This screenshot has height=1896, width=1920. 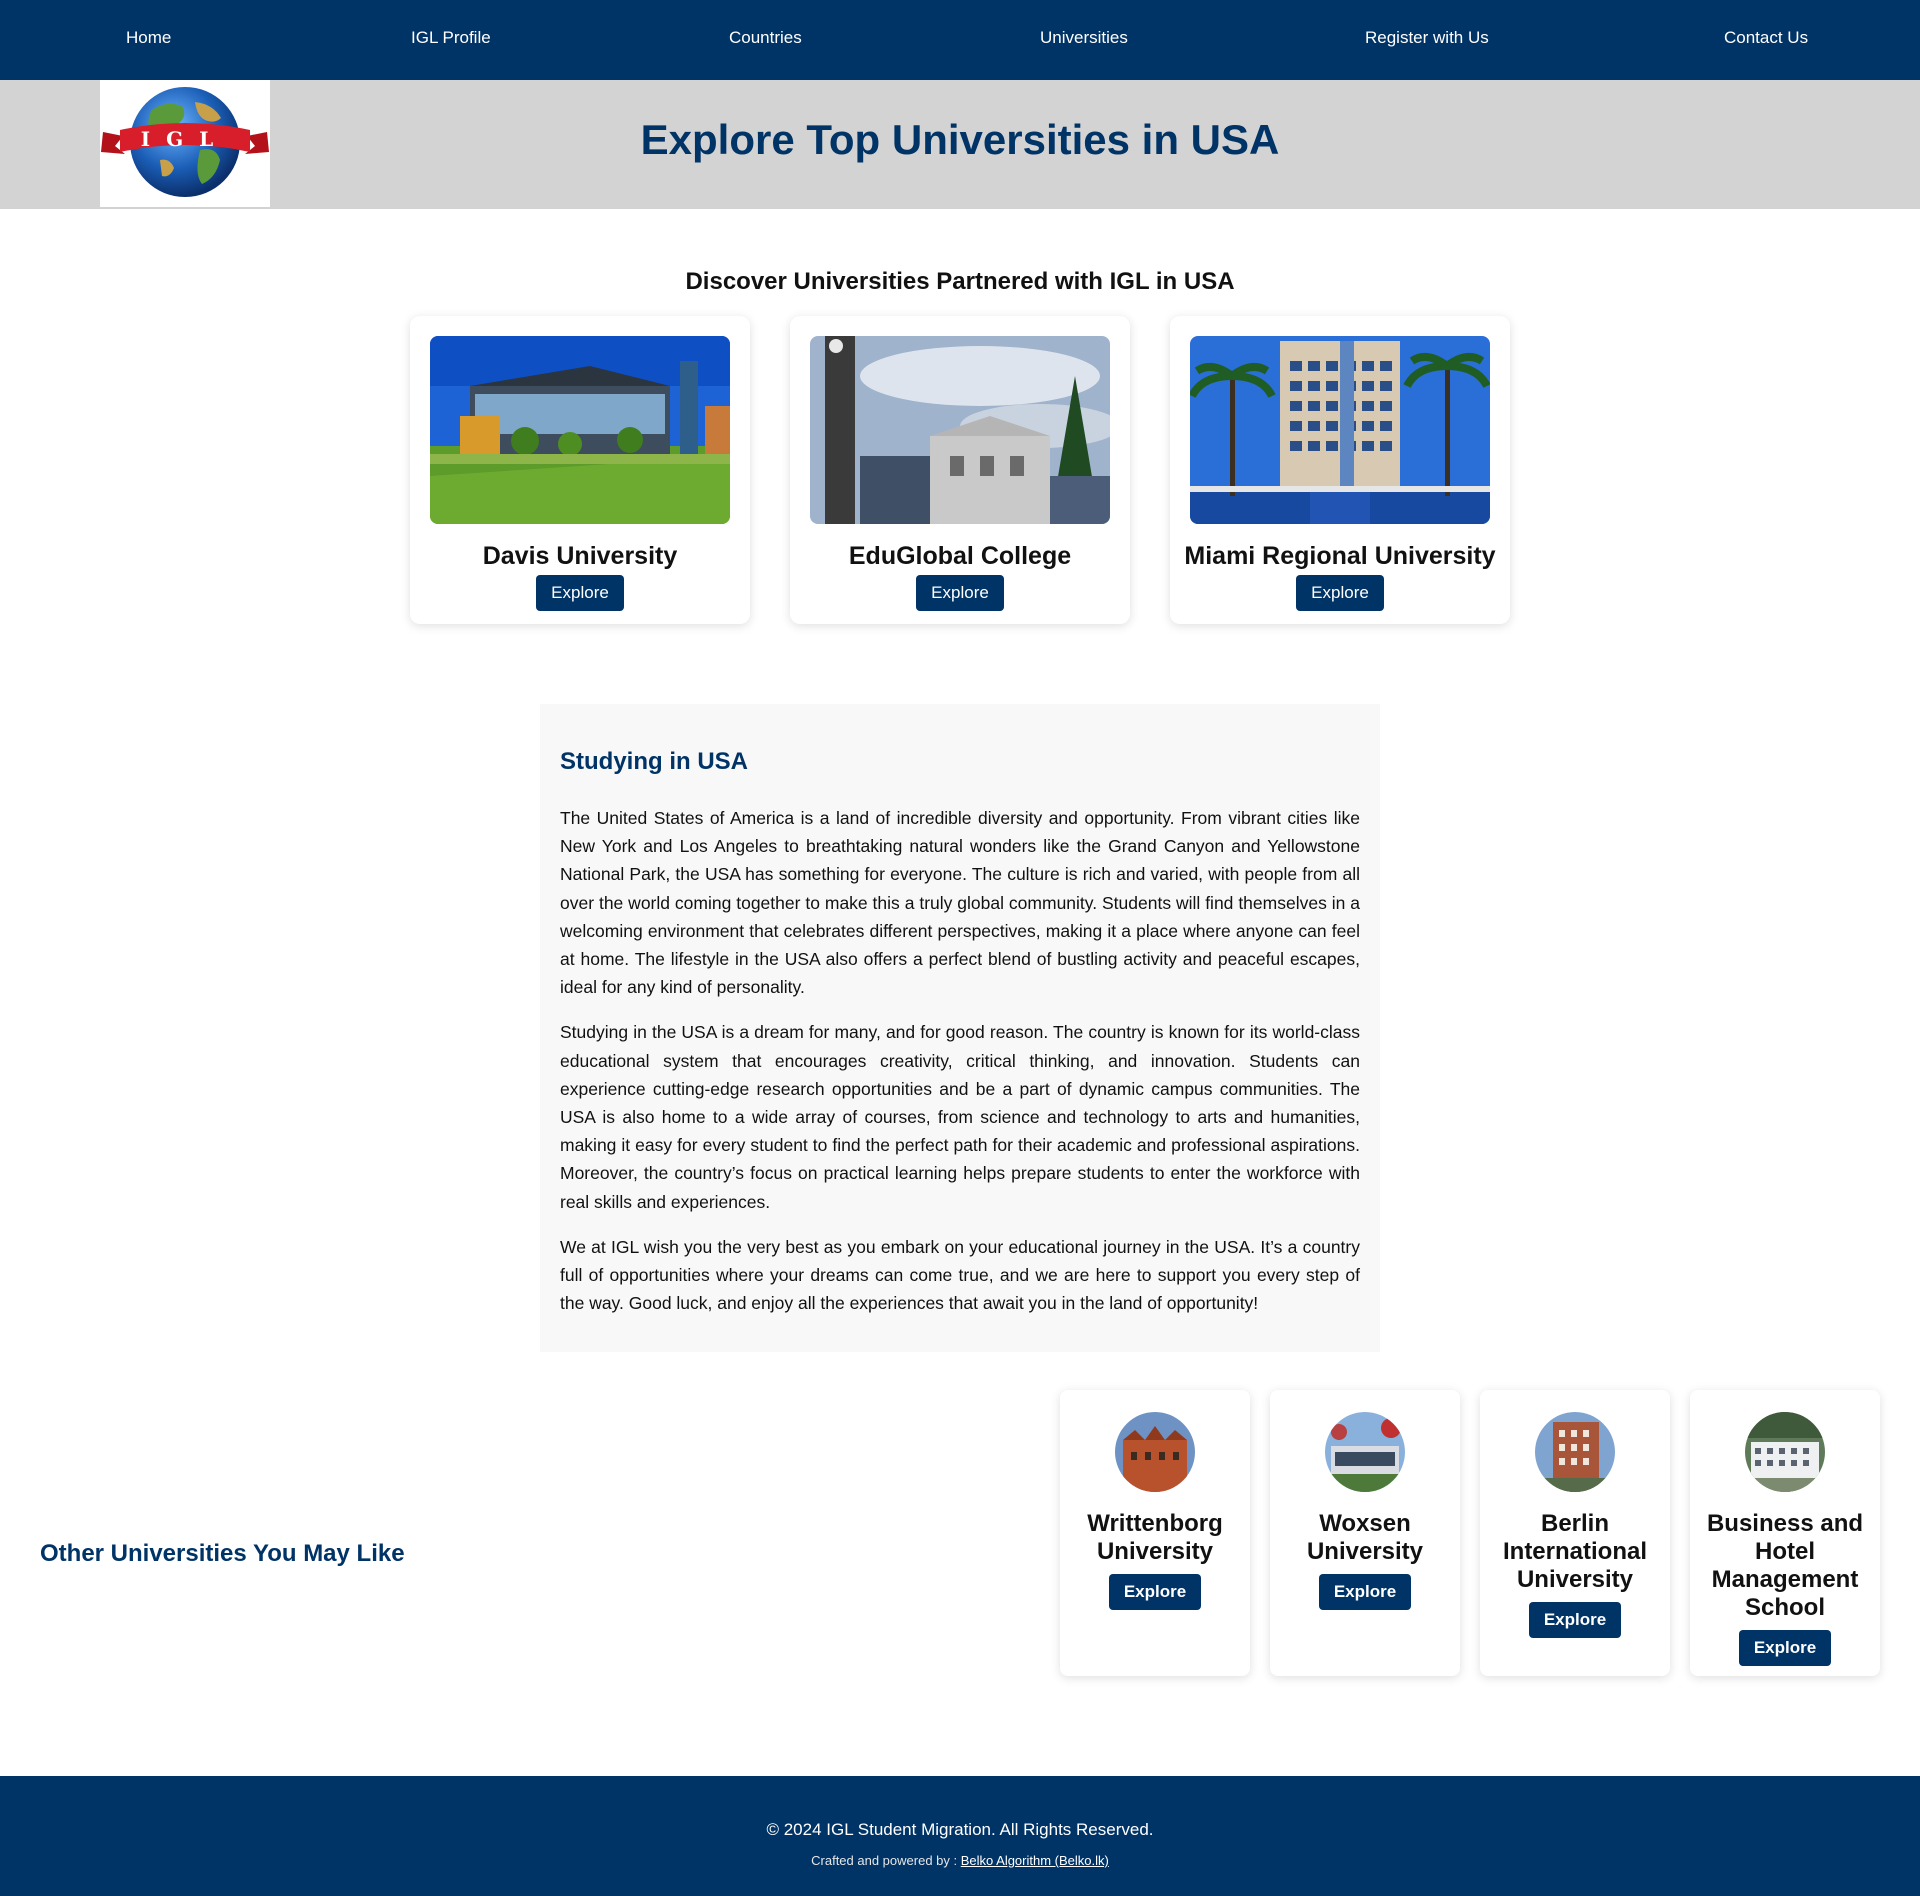 I want to click on other-card-woxsen: Woxsen University Explore, so click(x=1365, y=1533).